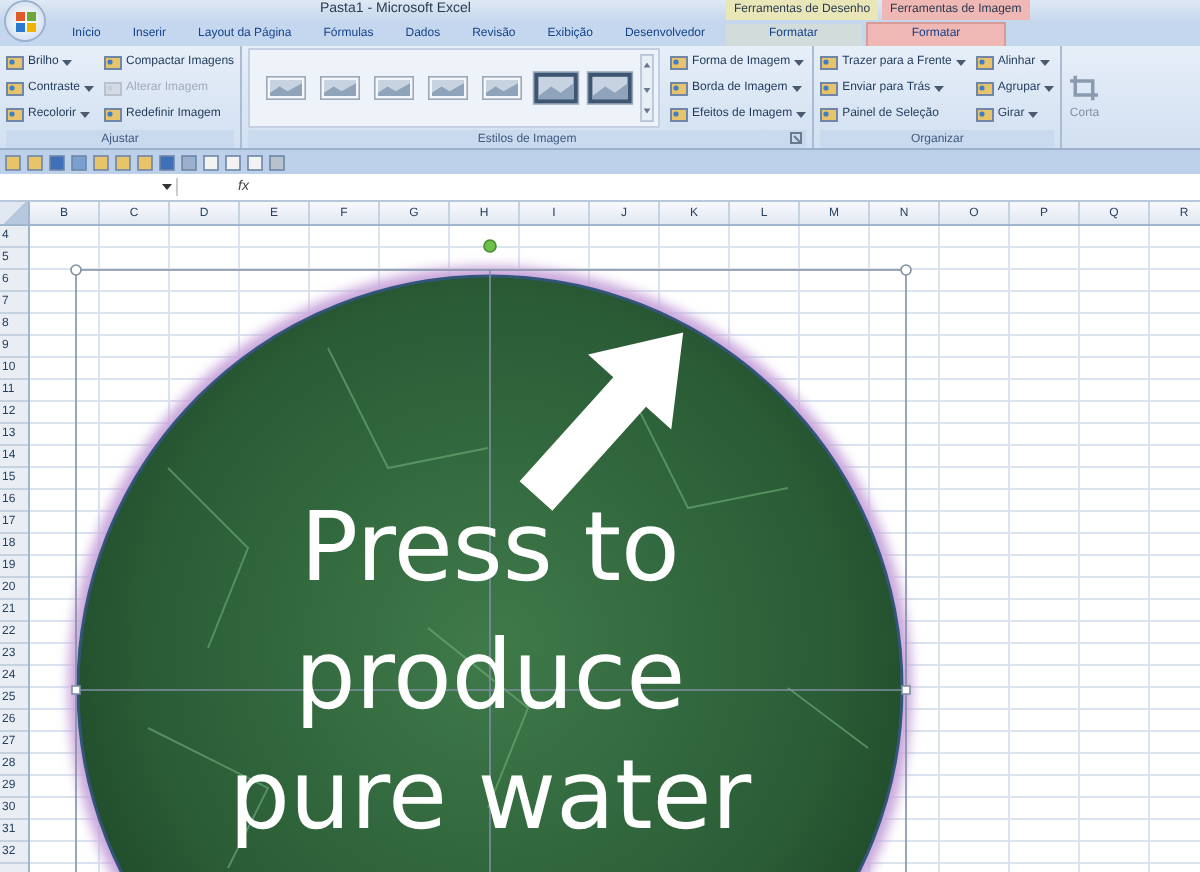  I want to click on shape-text: produce, so click(490, 676).